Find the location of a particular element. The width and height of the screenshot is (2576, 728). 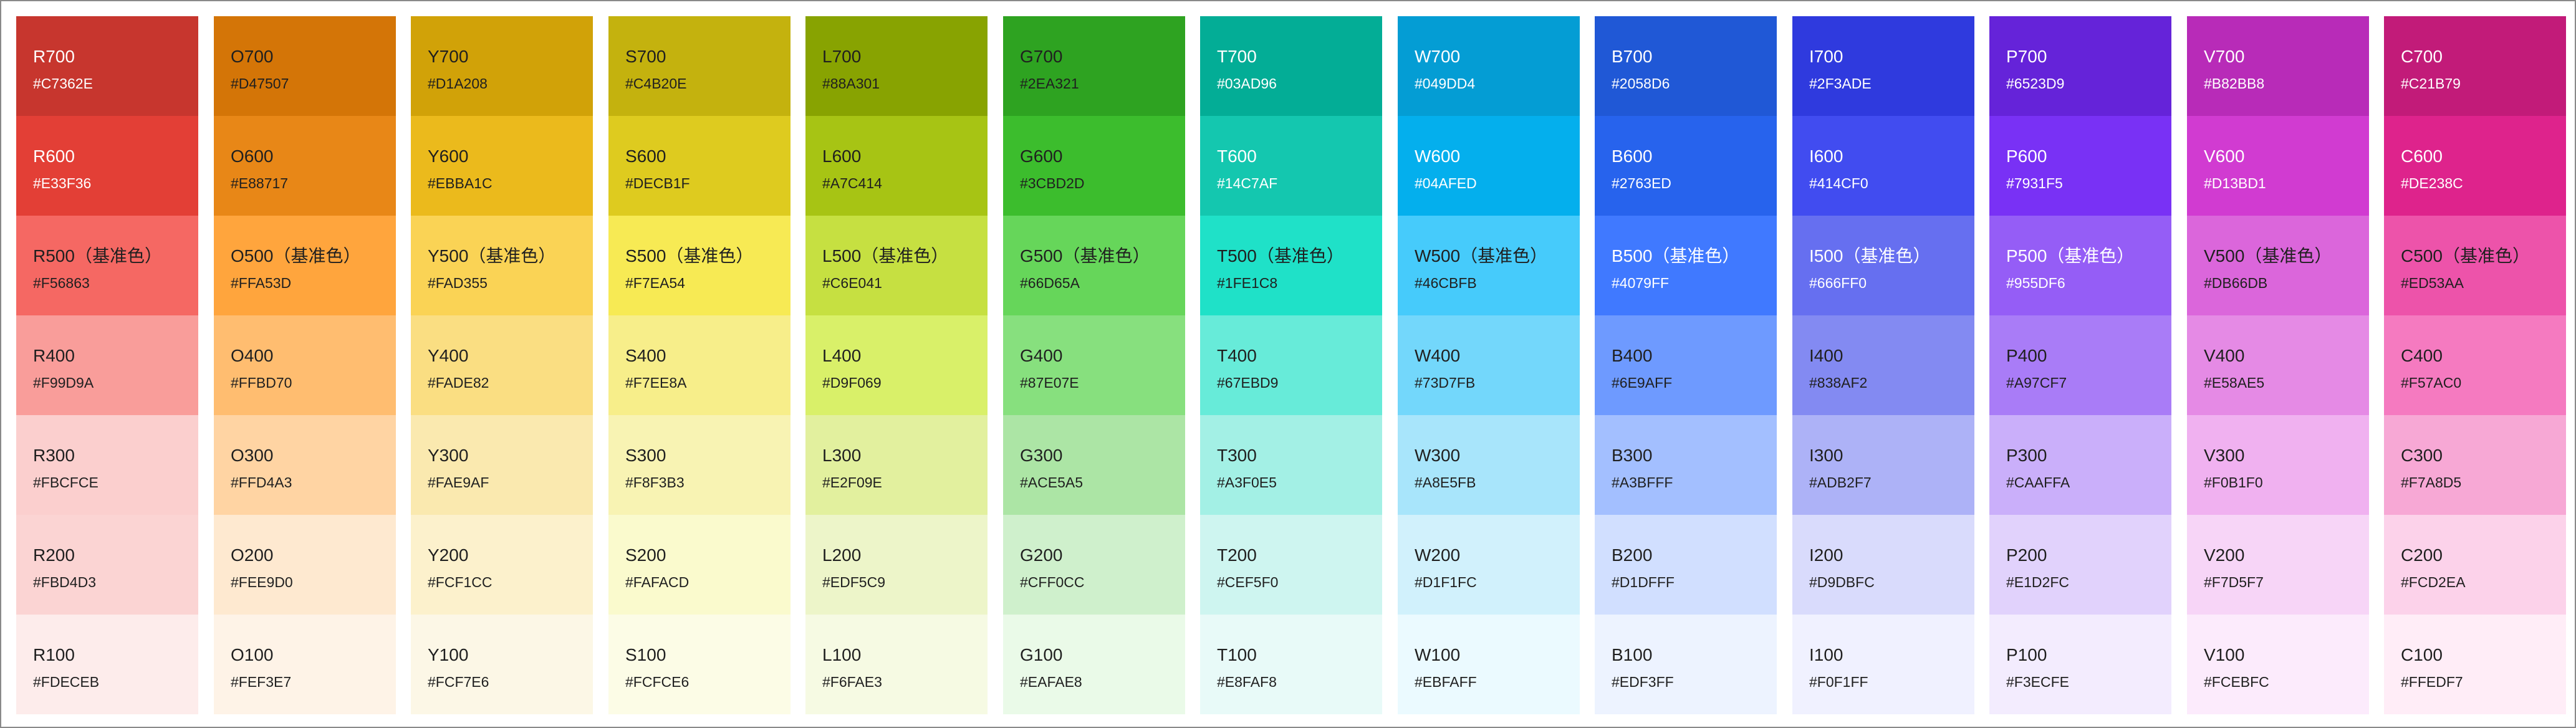

swatch-hex-code: #F7A8D5 is located at coordinates (2431, 483).